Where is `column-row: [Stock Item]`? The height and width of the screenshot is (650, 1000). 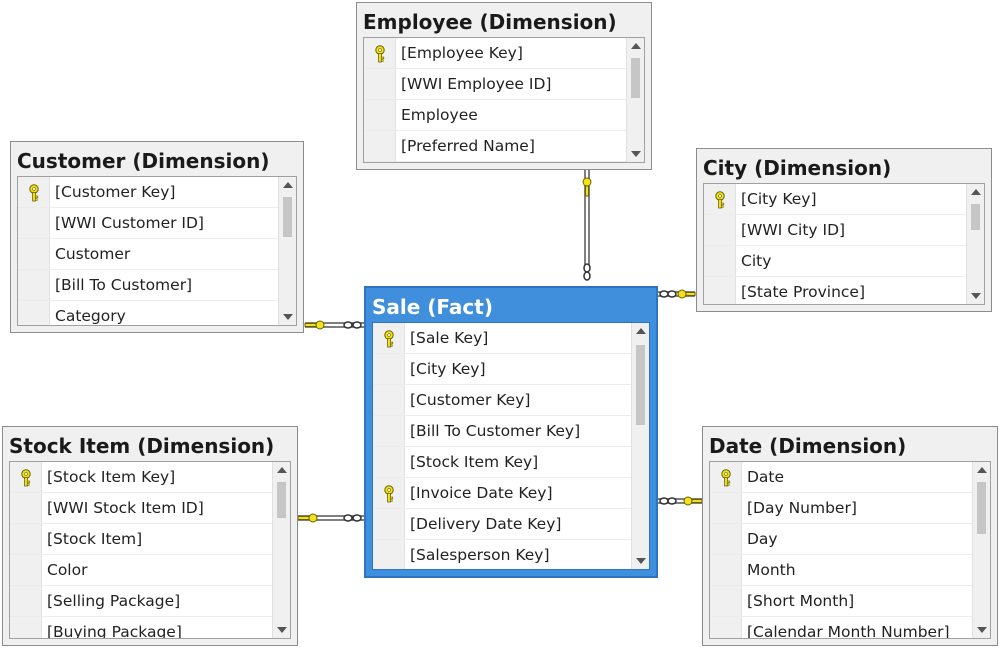
column-row: [Stock Item] is located at coordinates (141, 539).